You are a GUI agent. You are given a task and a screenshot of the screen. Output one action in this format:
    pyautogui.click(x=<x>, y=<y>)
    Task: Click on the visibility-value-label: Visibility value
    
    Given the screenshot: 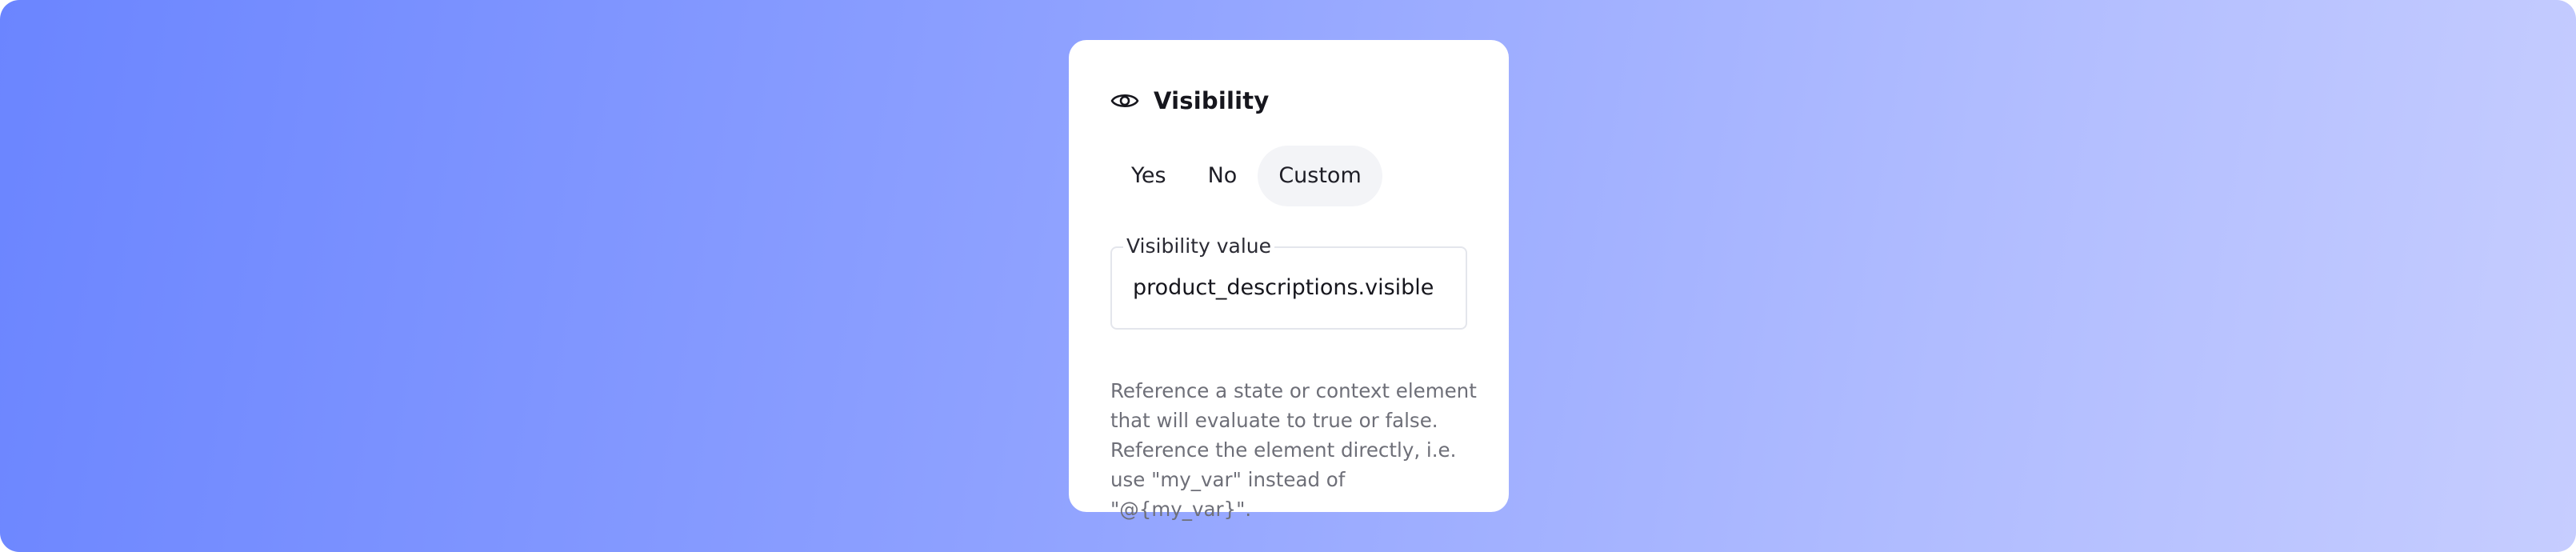 What is the action you would take?
    pyautogui.click(x=1199, y=246)
    